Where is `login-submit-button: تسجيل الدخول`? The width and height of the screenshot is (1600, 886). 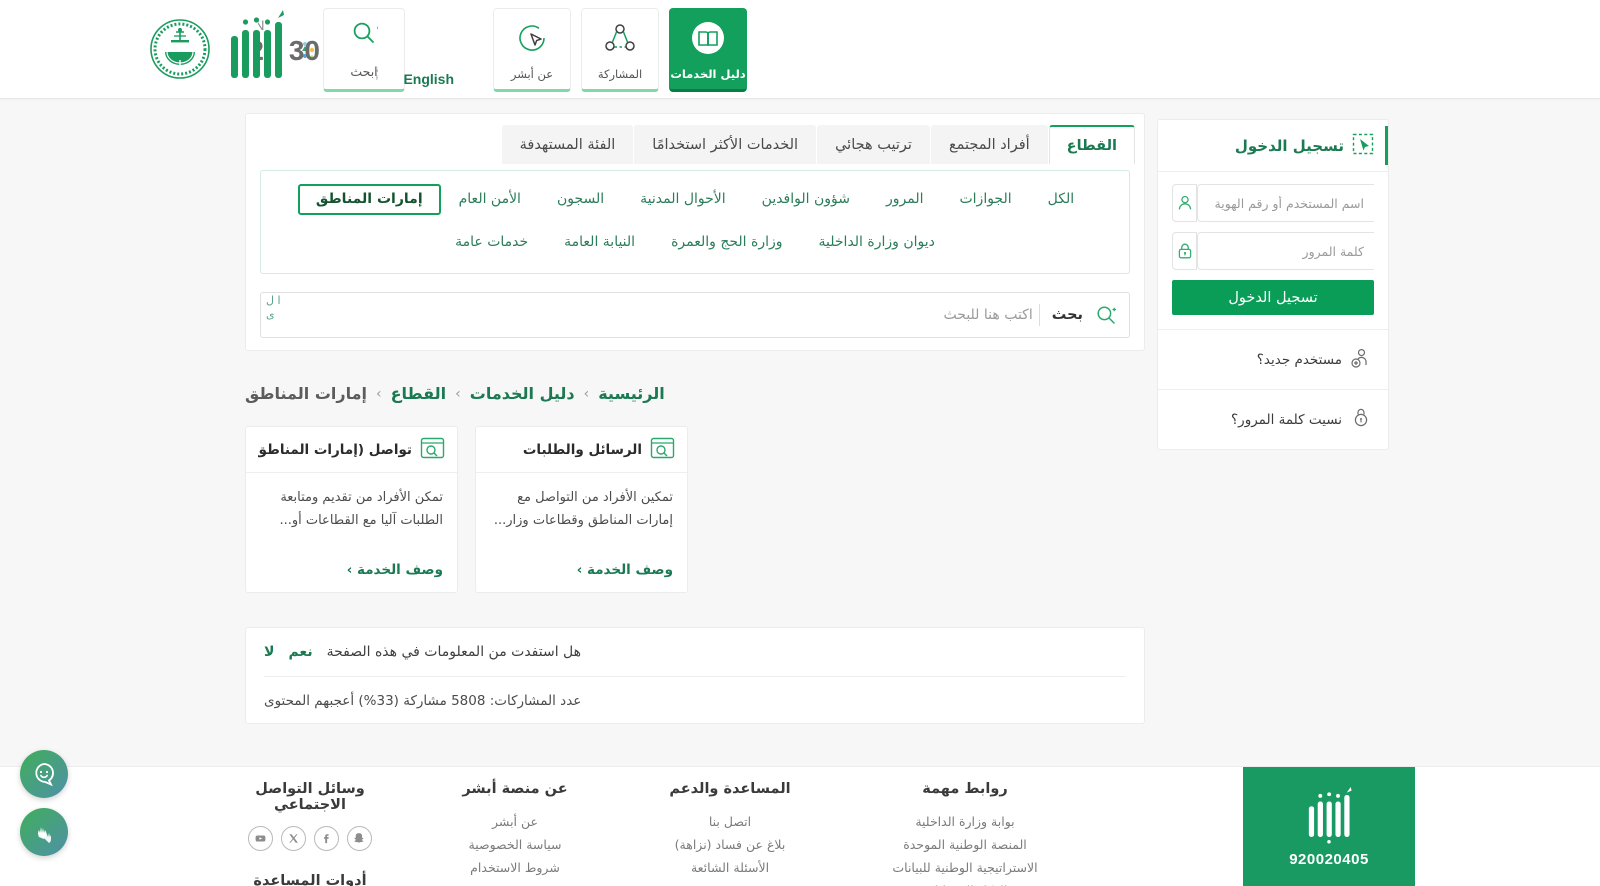
login-submit-button: تسجيل الدخول is located at coordinates (1273, 297).